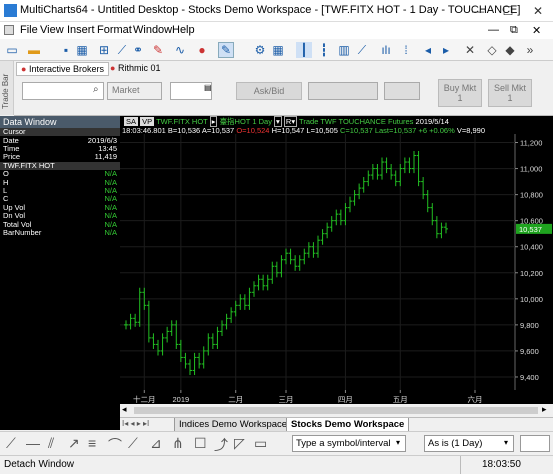 This screenshot has height=474, width=553. What do you see at coordinates (74, 443) in the screenshot?
I see `ray-icon: ↗` at bounding box center [74, 443].